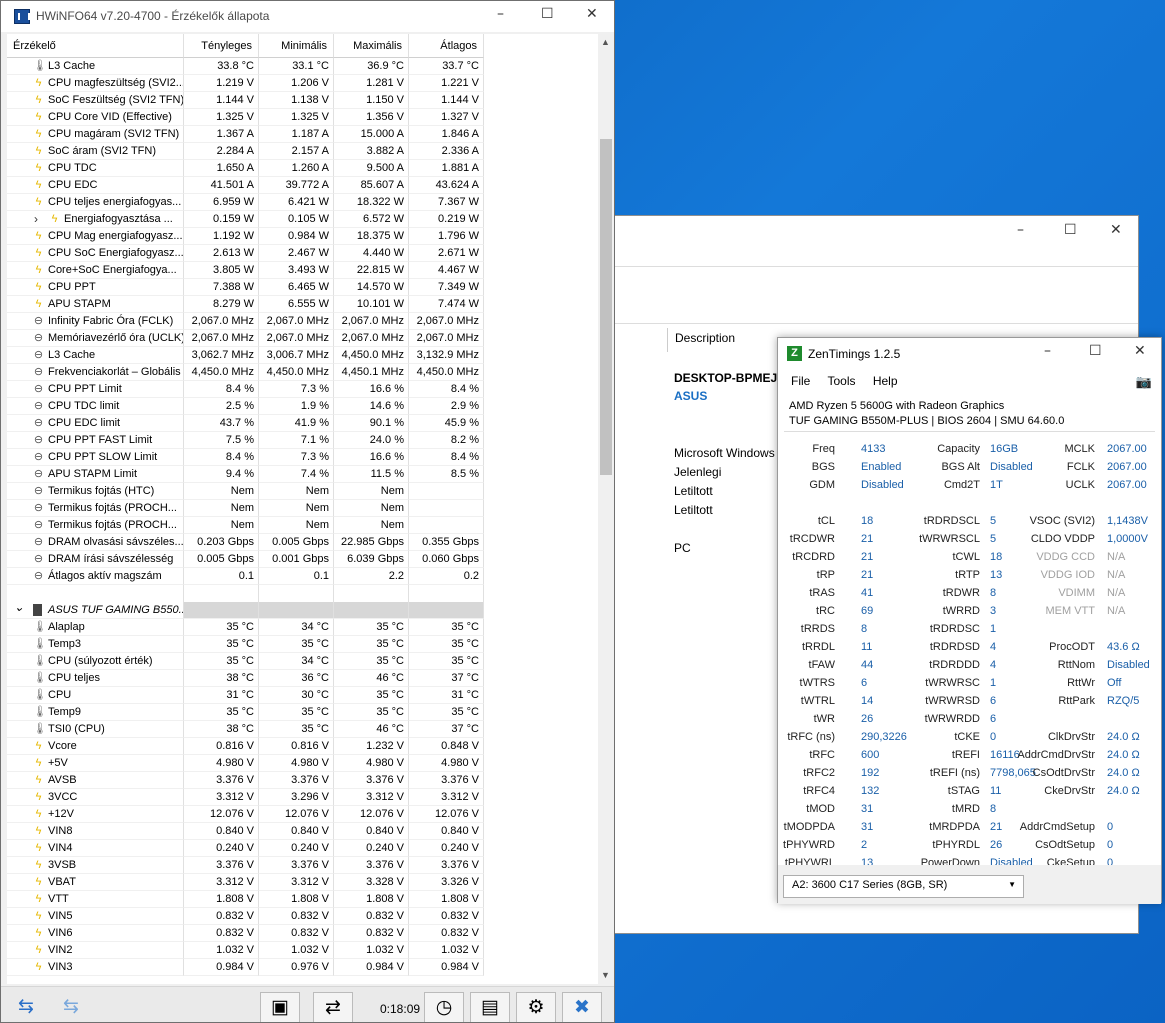  What do you see at coordinates (690, 396) in the screenshot?
I see `manufacturer-link: ASUS` at bounding box center [690, 396].